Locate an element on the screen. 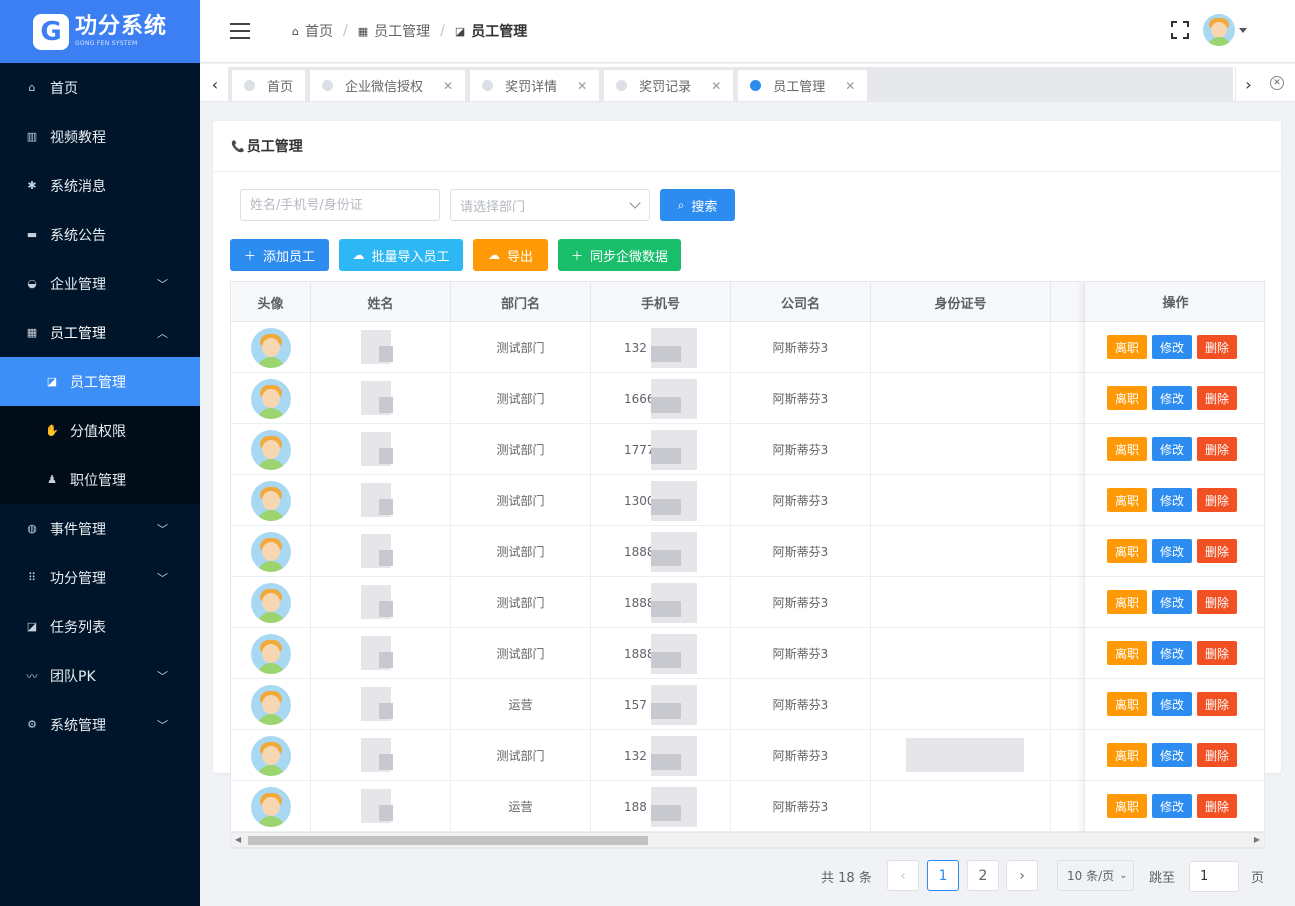  search-input is located at coordinates (340, 205).